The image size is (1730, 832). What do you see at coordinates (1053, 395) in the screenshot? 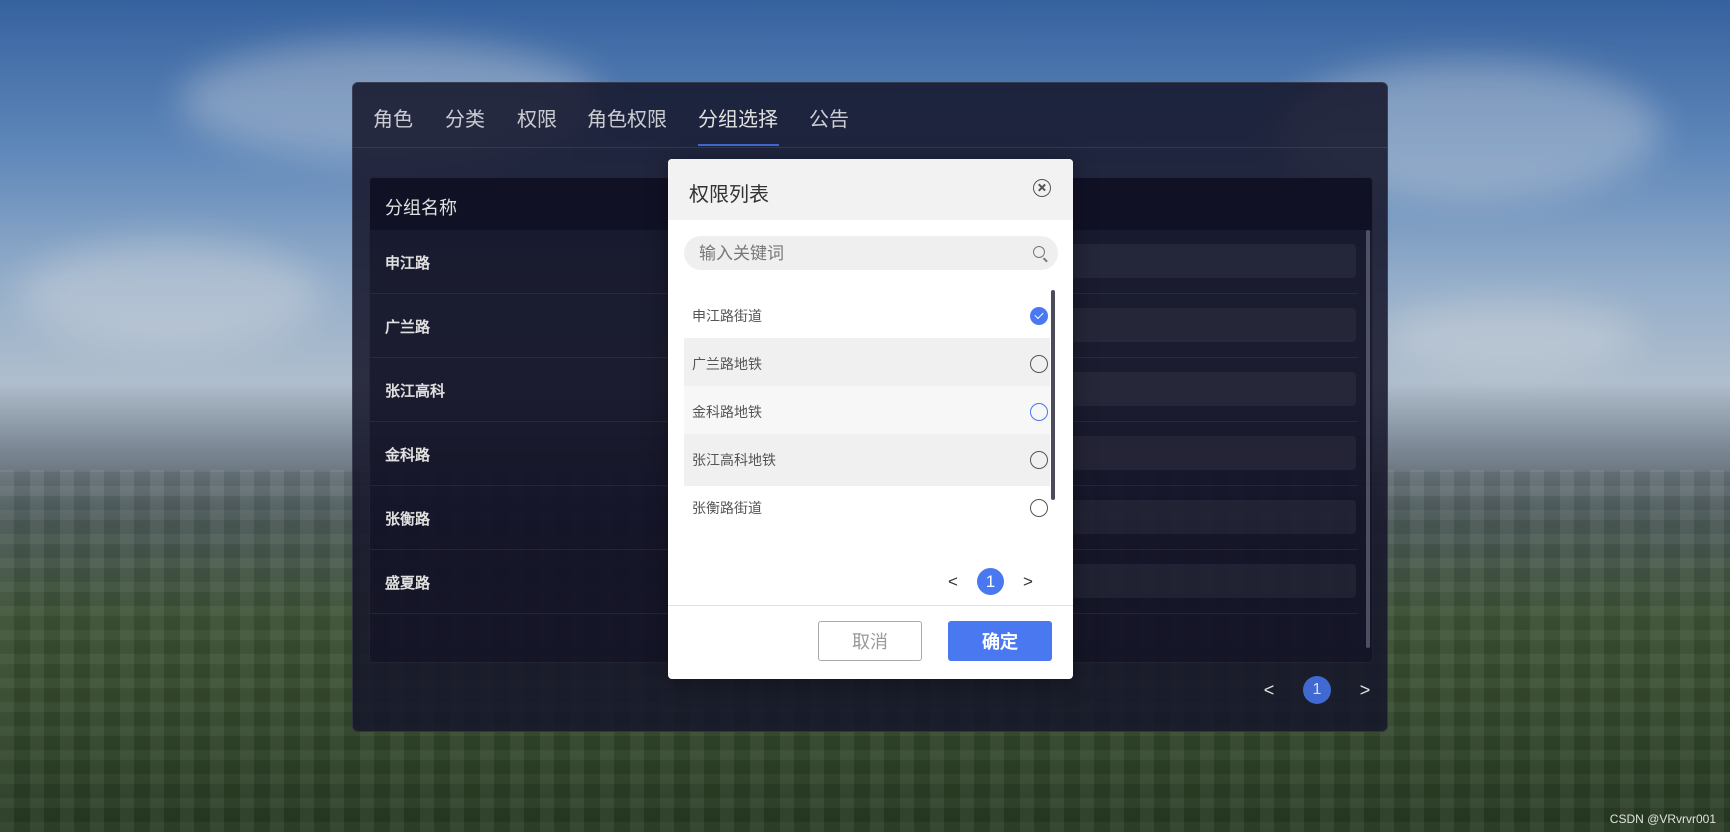
I see `list-scrollbar` at bounding box center [1053, 395].